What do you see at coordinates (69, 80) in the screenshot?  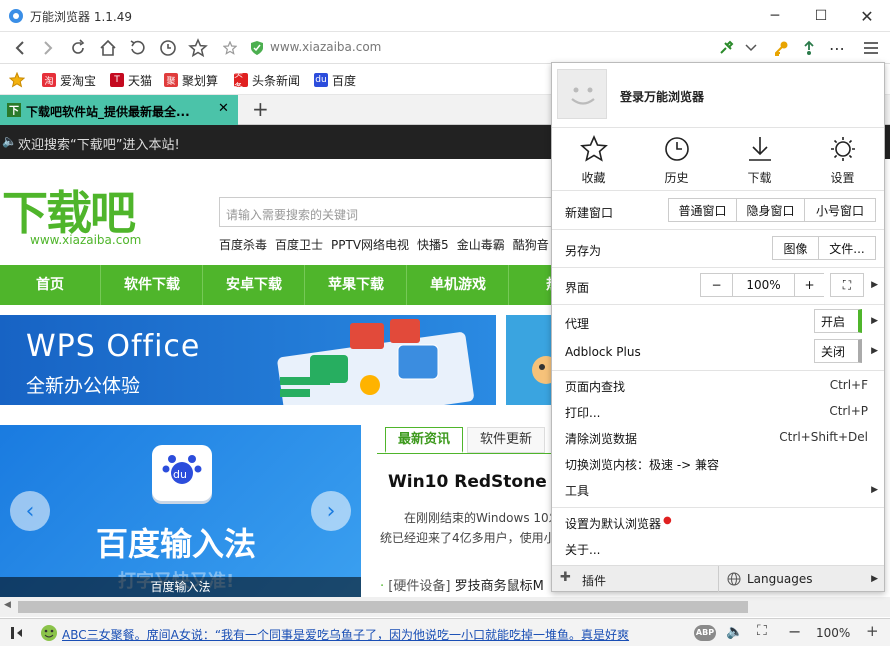 I see `bookmark-taobao: 淘爱淘宝` at bounding box center [69, 80].